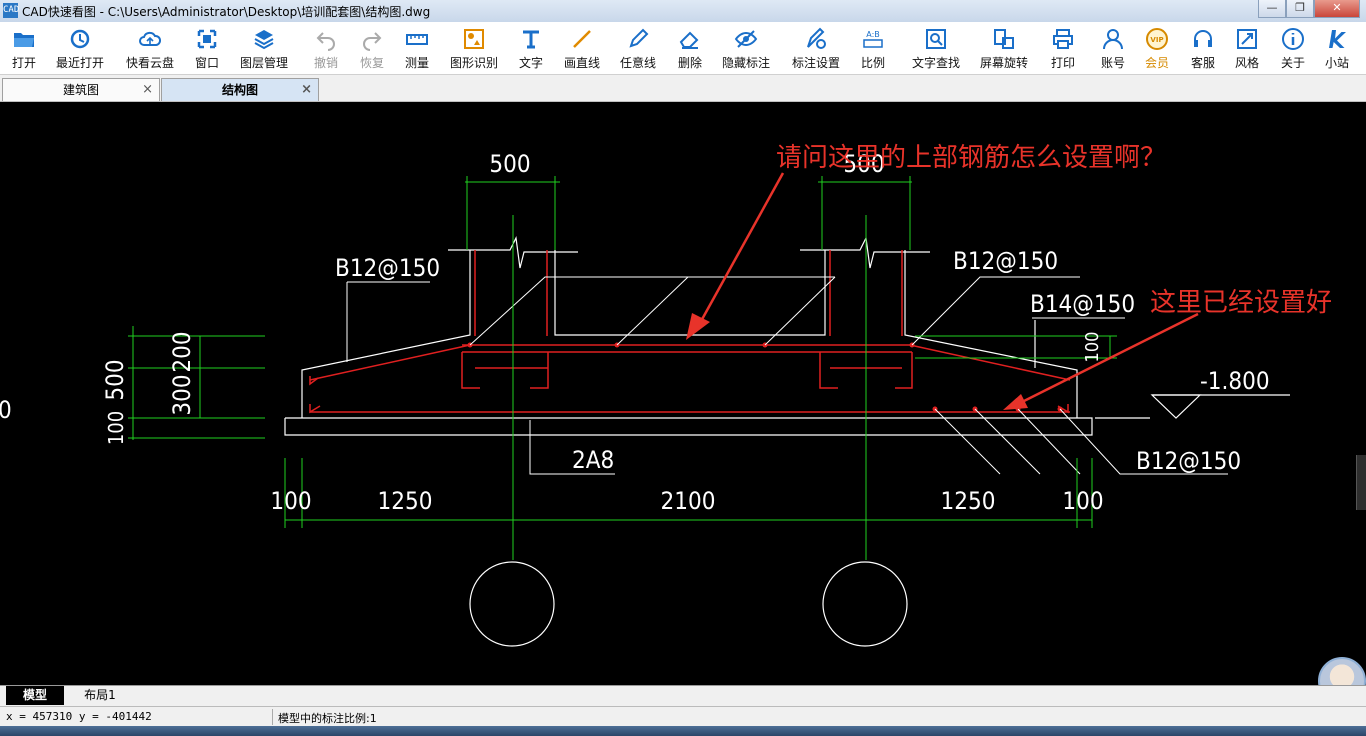 Image resolution: width=1366 pixels, height=736 pixels. I want to click on cursor-coordinates: x = 457310 y = -401442, so click(79, 716).